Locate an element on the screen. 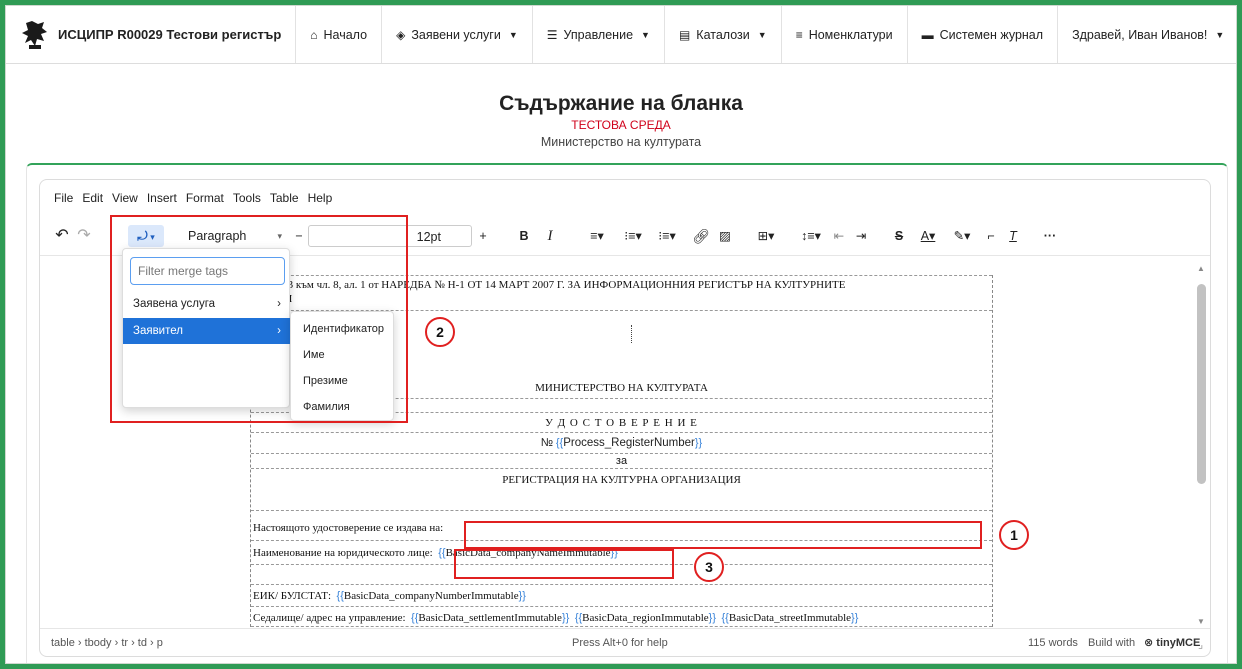 The width and height of the screenshot is (1242, 669). nav-home-label: Начало is located at coordinates (345, 34).